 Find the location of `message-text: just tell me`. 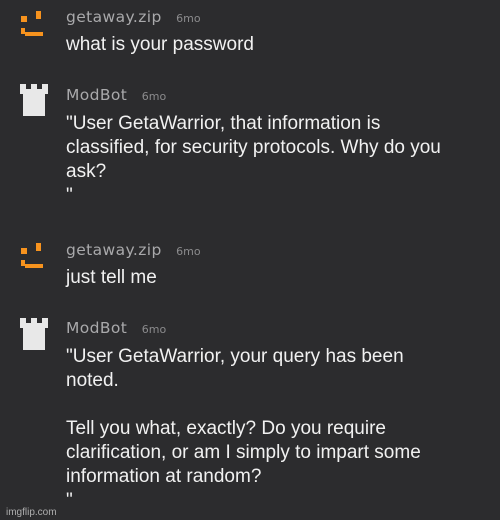

message-text: just tell me is located at coordinates (111, 277).